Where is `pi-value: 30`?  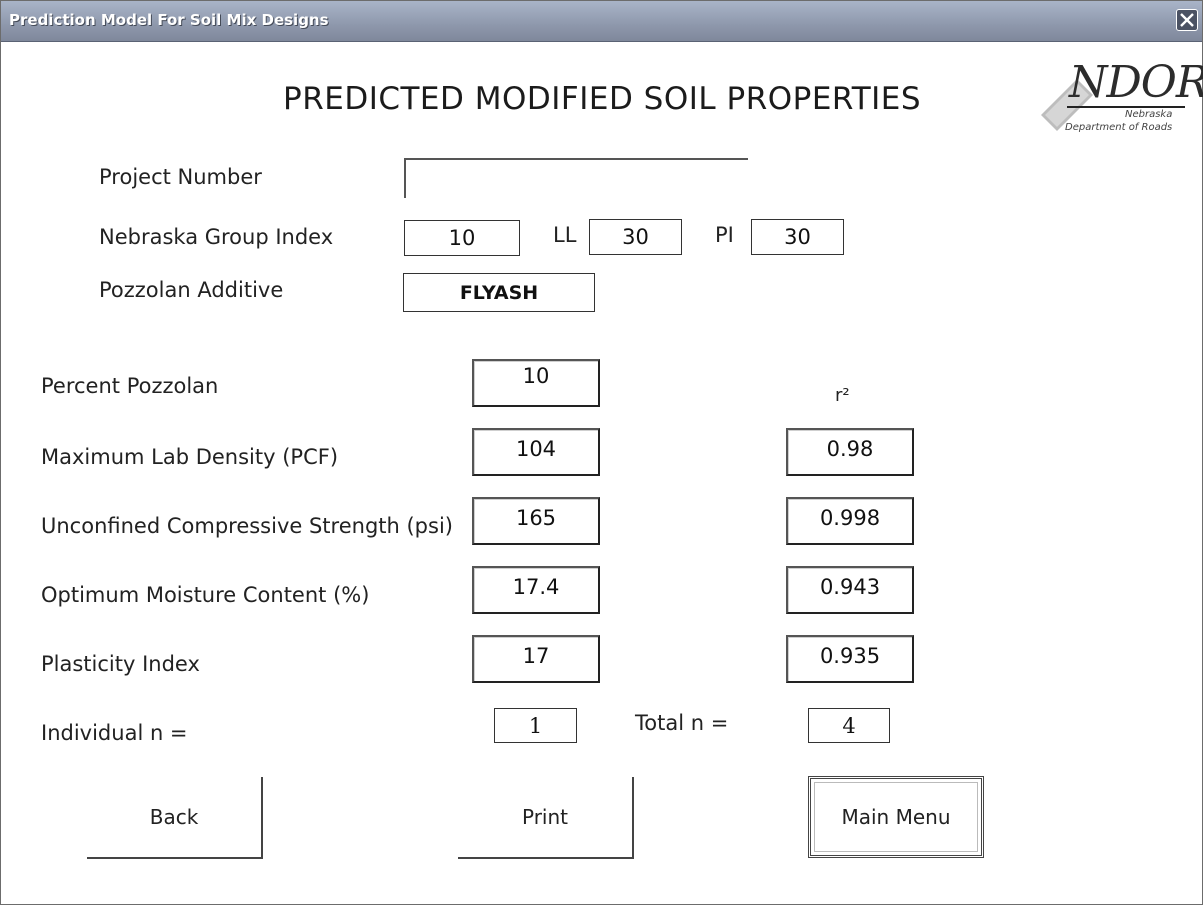
pi-value: 30 is located at coordinates (797, 237).